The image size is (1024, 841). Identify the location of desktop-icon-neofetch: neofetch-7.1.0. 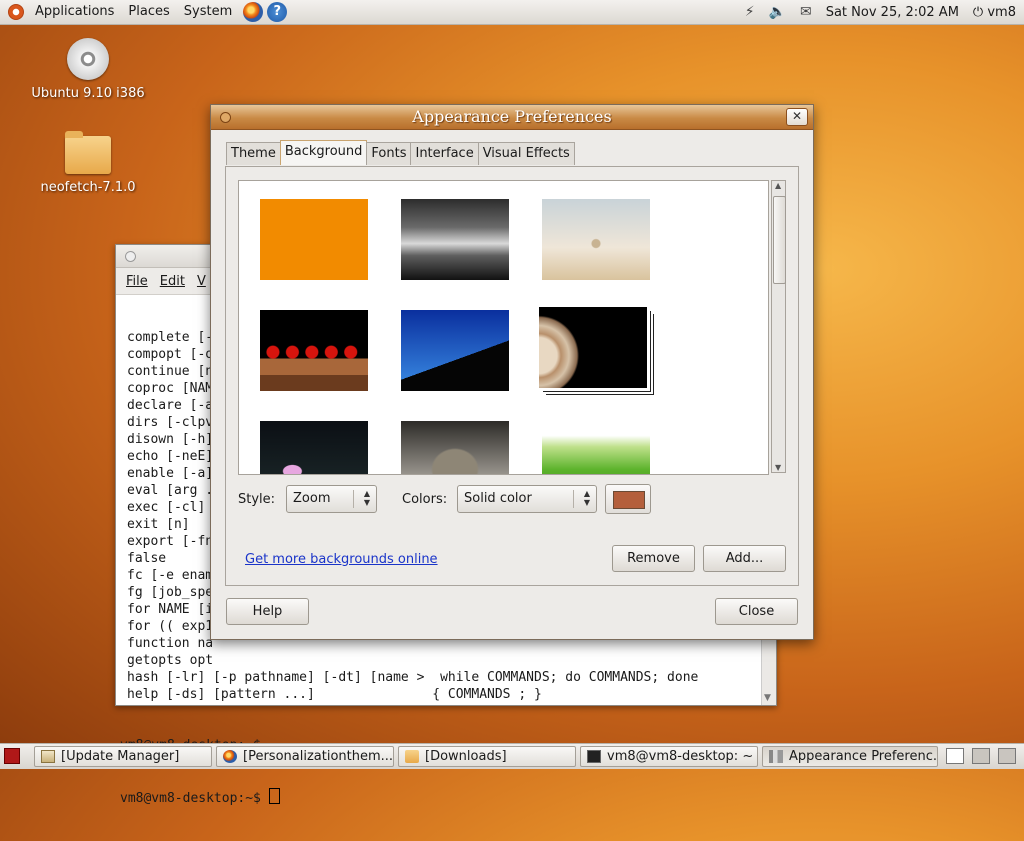
(88, 163).